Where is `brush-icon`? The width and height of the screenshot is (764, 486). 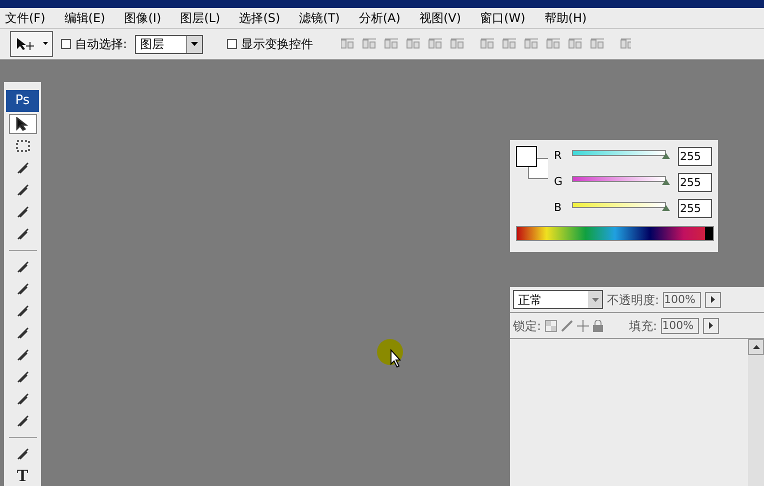
brush-icon is located at coordinates (567, 326).